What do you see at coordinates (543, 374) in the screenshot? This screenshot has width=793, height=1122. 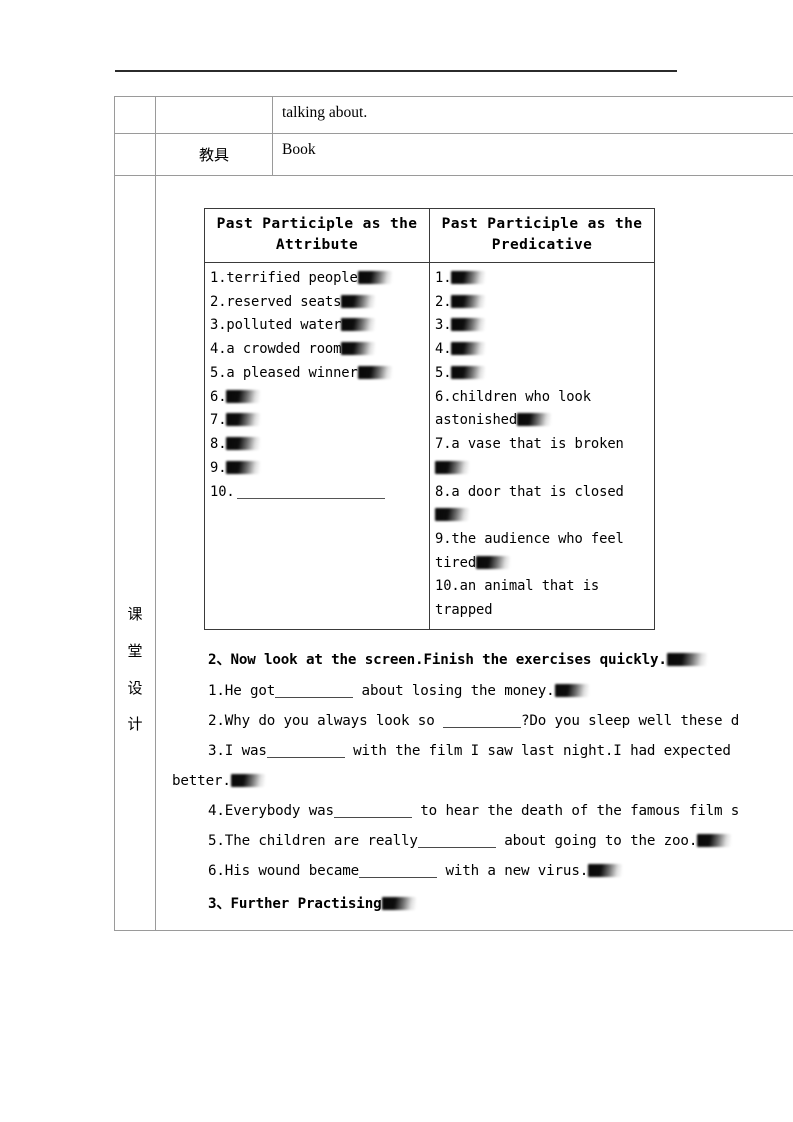 I see `list-item: 5.` at bounding box center [543, 374].